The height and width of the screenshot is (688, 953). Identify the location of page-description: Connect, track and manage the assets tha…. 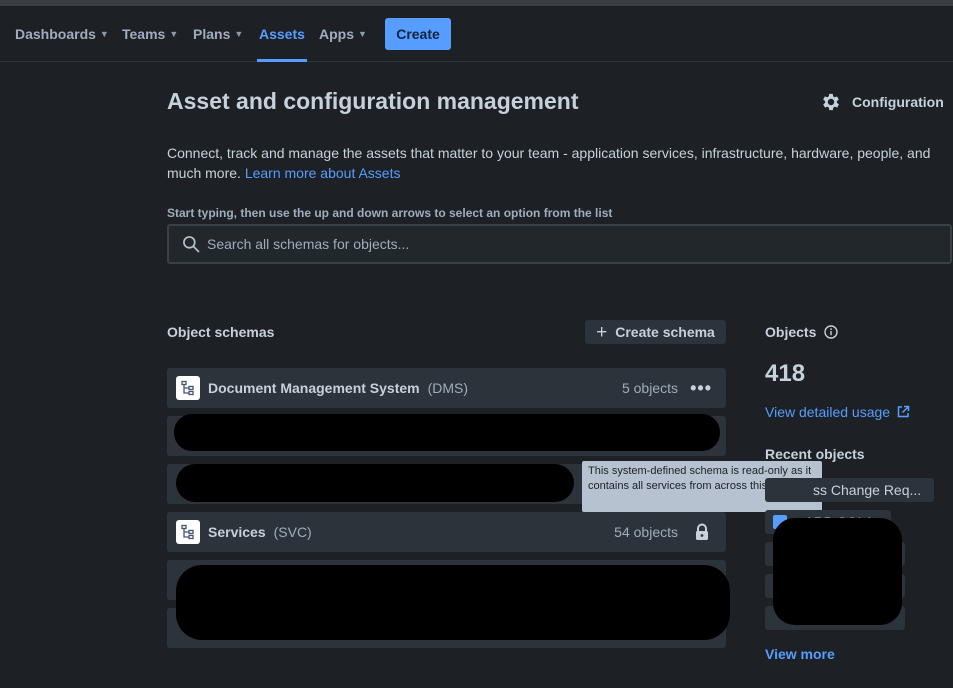
(552, 163).